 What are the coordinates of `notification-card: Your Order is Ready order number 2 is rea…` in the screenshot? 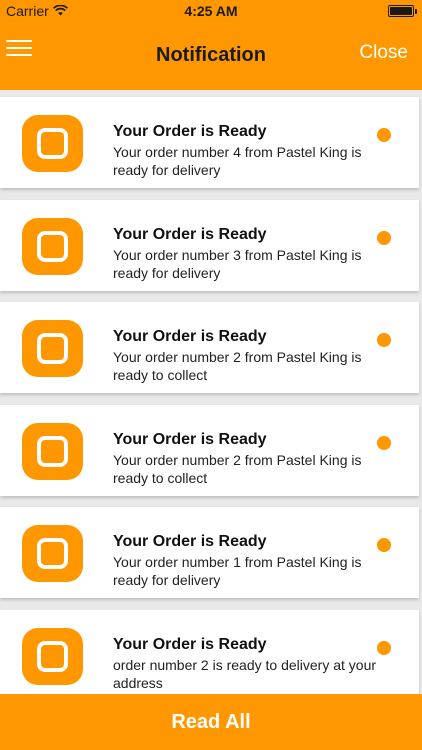 It's located at (209, 652).